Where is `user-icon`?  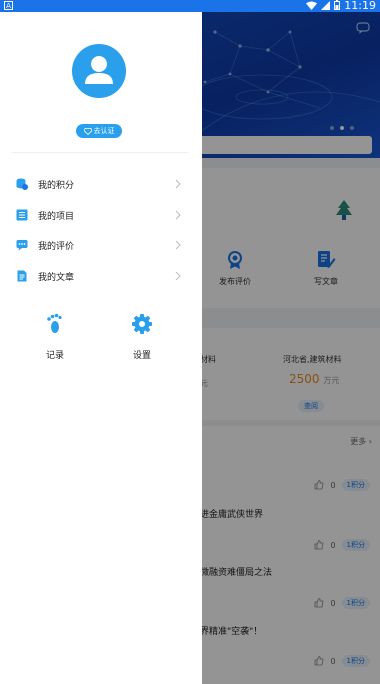 user-icon is located at coordinates (99, 70).